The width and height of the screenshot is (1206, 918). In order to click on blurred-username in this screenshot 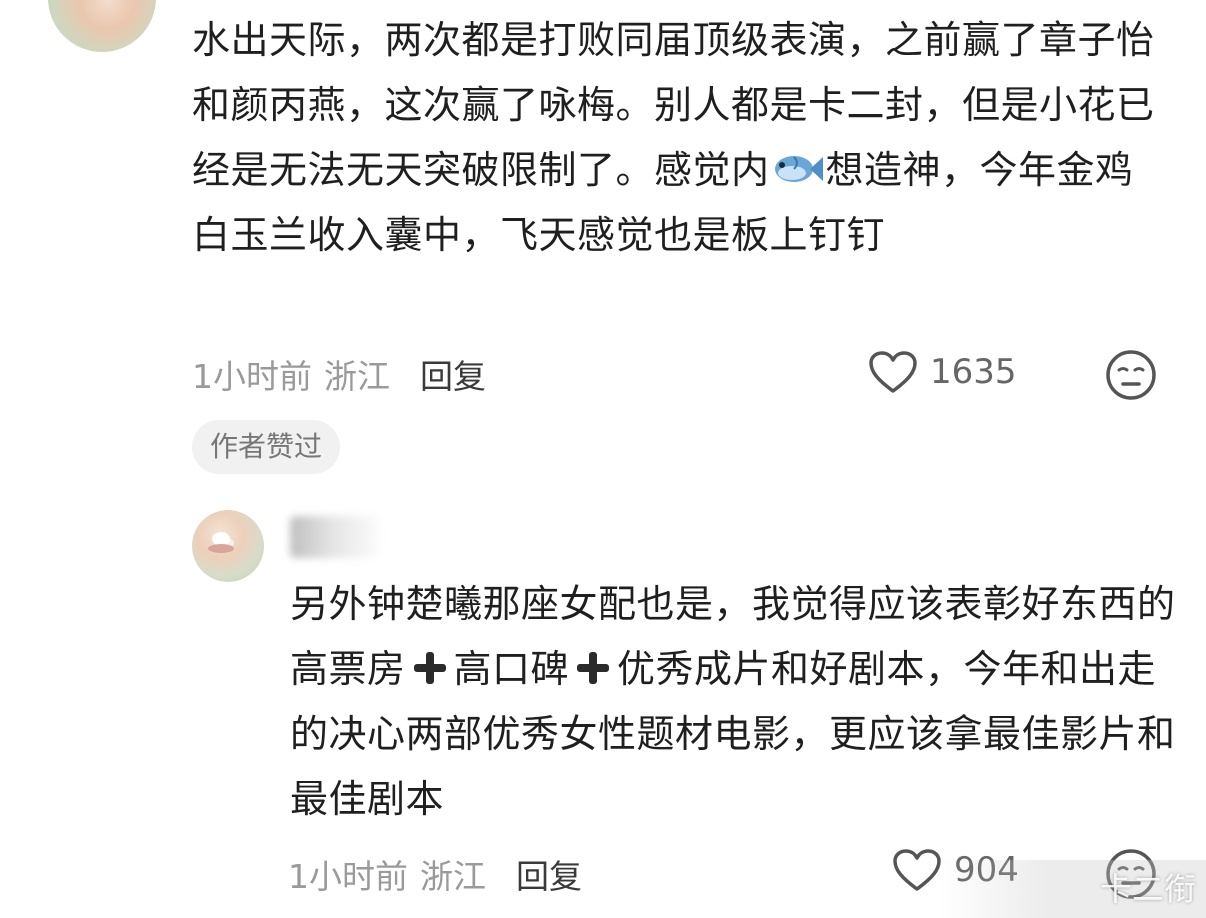, I will do `click(335, 537)`.